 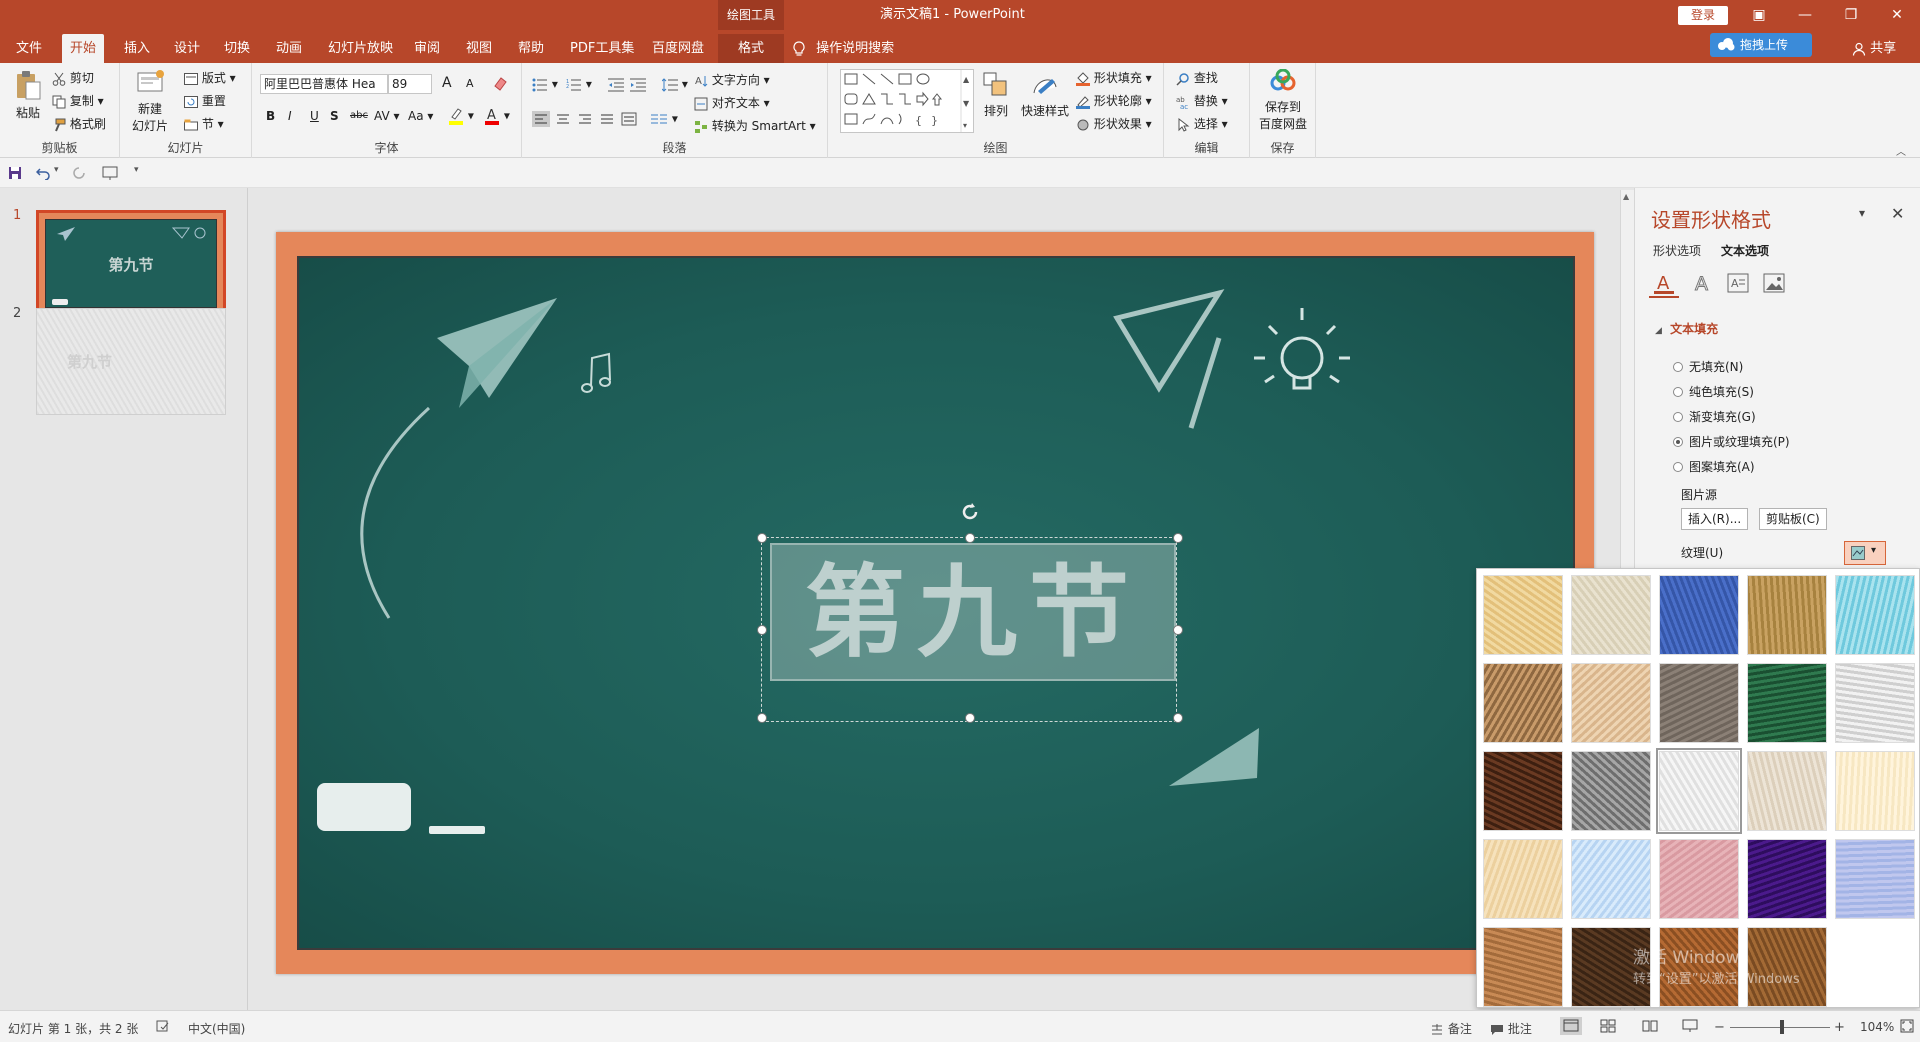 I want to click on texture-canvas, so click(x=1611, y=615).